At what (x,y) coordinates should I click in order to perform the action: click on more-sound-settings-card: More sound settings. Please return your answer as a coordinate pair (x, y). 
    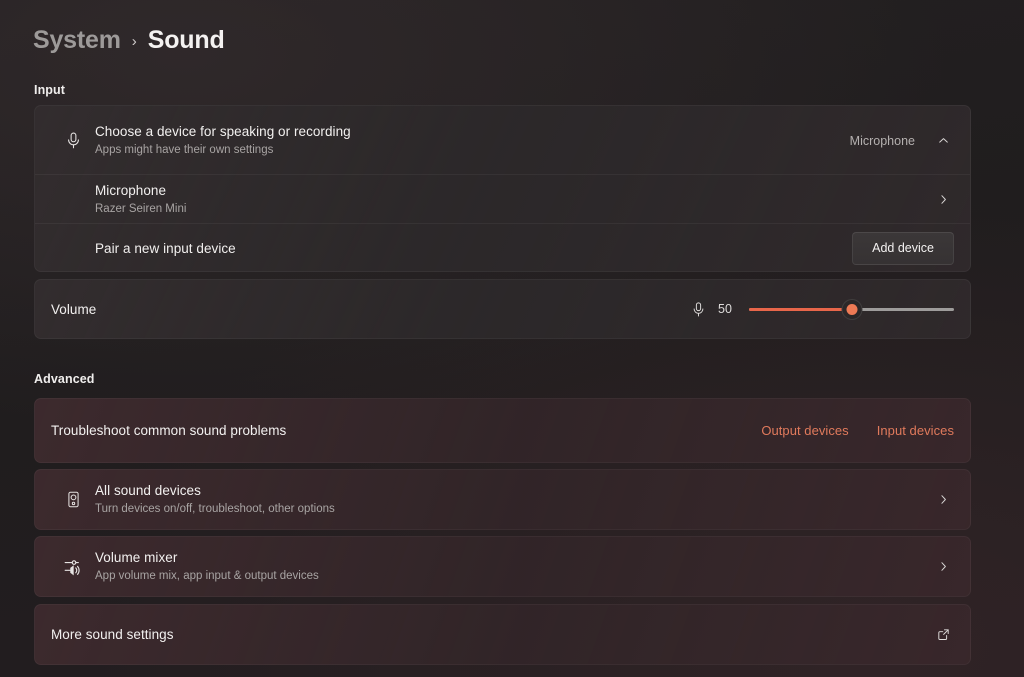
    Looking at the image, I should click on (502, 634).